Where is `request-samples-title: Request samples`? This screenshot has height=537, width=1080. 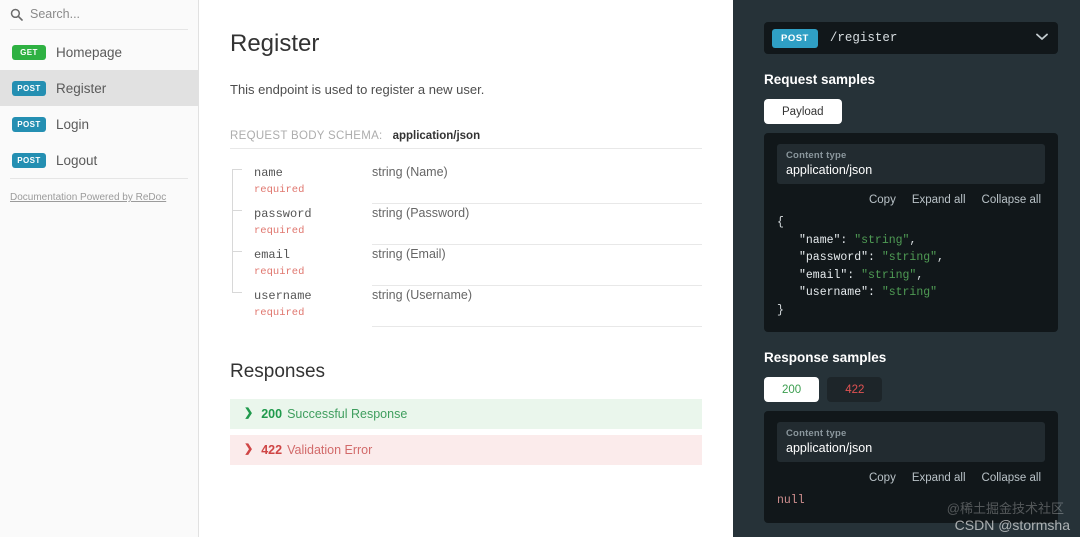 request-samples-title: Request samples is located at coordinates (820, 79).